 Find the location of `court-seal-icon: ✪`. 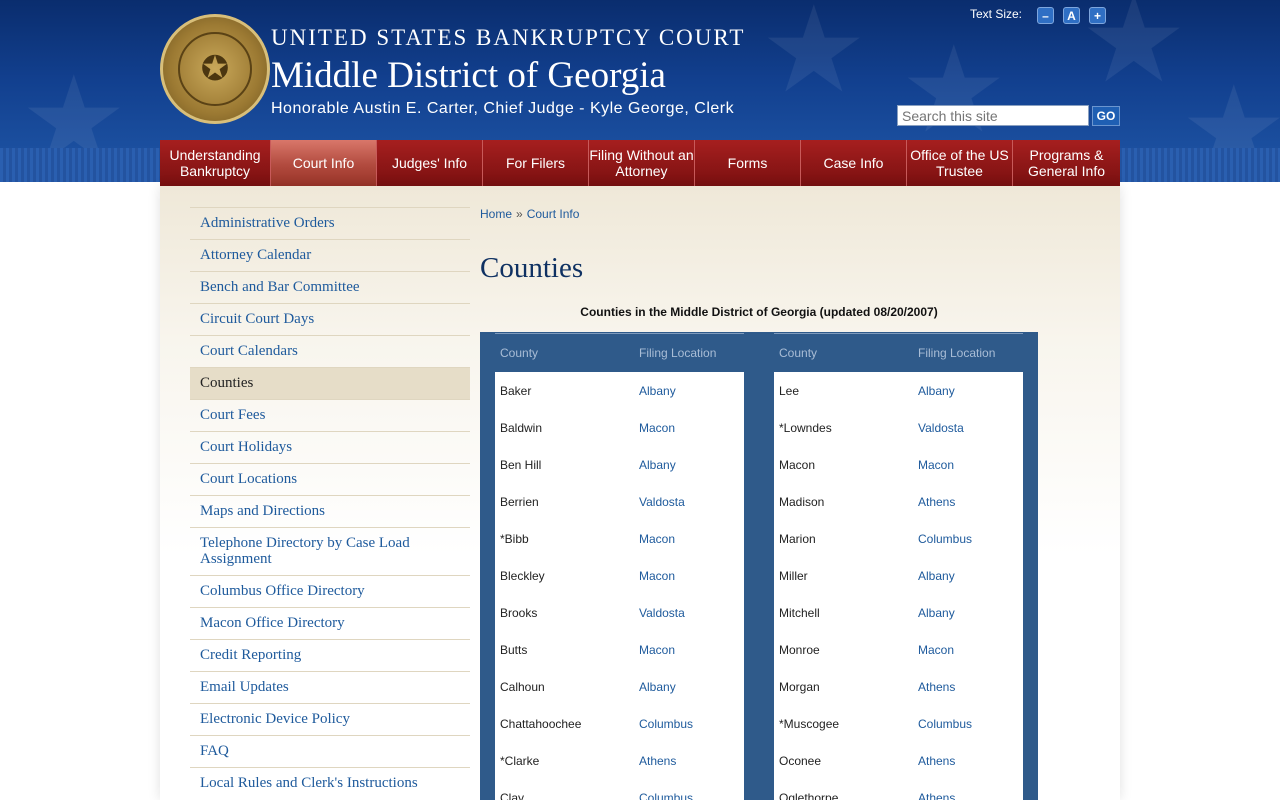

court-seal-icon: ✪ is located at coordinates (215, 69).